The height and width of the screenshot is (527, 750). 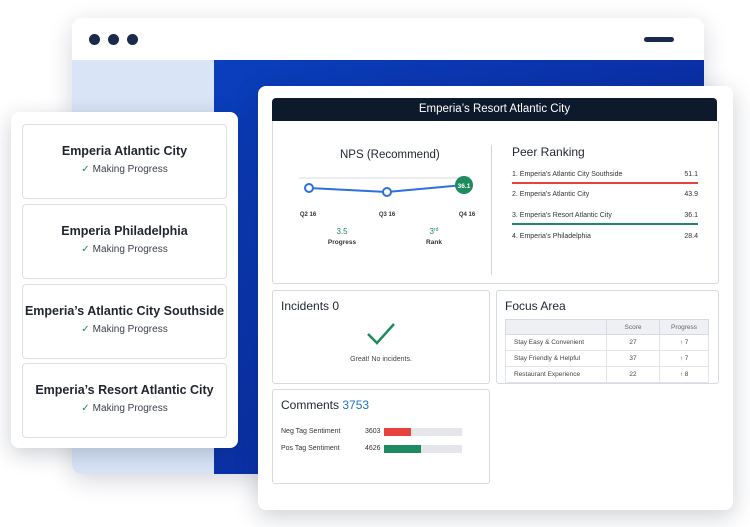 What do you see at coordinates (551, 236) in the screenshot?
I see `peer-label: 4. Emperia’s Philadelphia` at bounding box center [551, 236].